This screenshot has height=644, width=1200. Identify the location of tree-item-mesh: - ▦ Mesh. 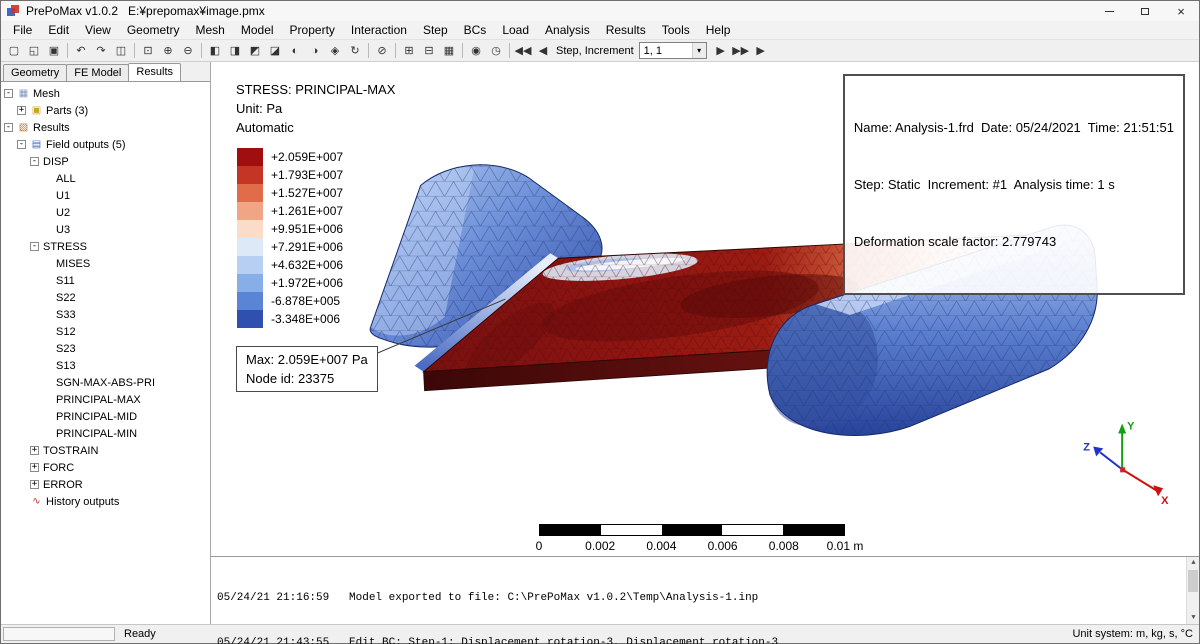
(105, 93).